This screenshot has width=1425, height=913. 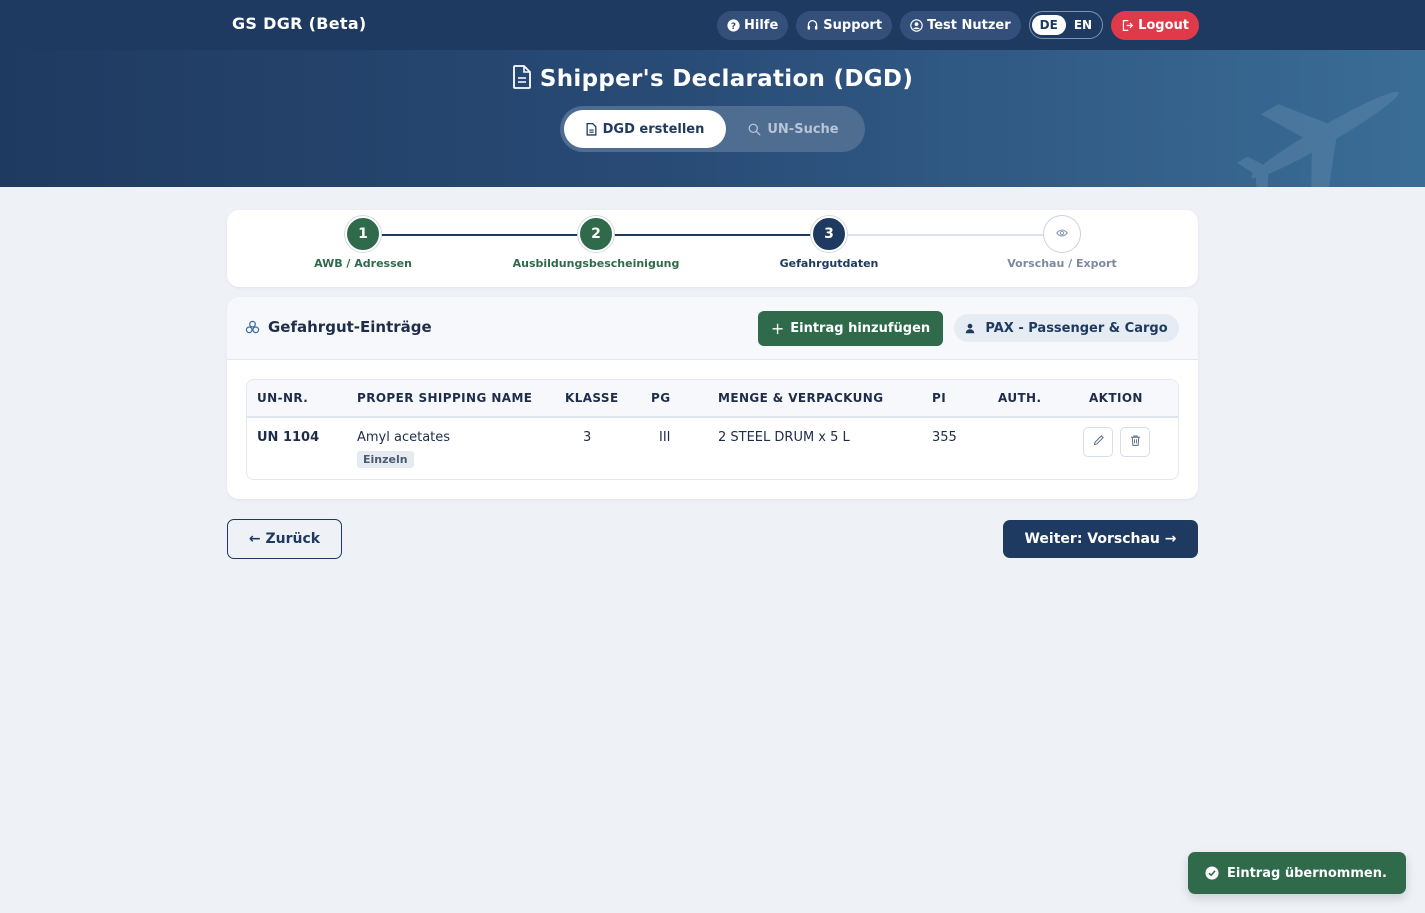 What do you see at coordinates (1318, 139) in the screenshot?
I see `airplane-icon` at bounding box center [1318, 139].